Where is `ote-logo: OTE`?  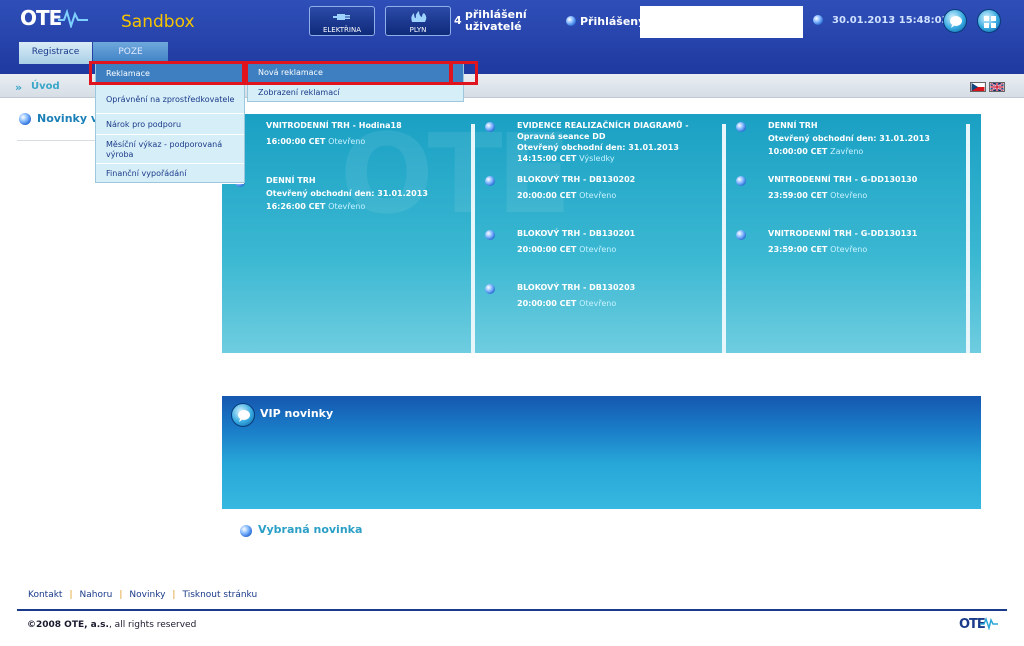
ote-logo: OTE is located at coordinates (41, 18).